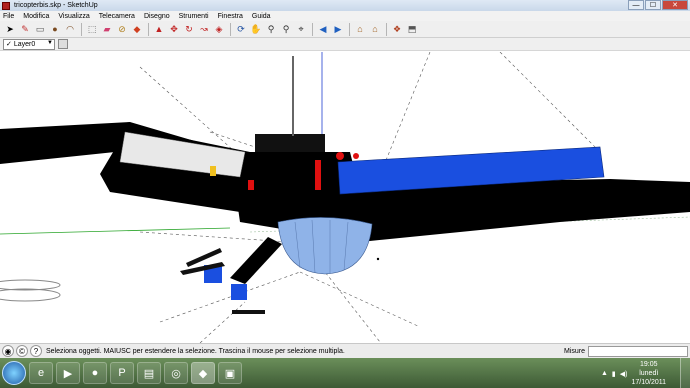 This screenshot has width=690, height=388. What do you see at coordinates (614, 374) in the screenshot?
I see `network-icon: ▮` at bounding box center [614, 374].